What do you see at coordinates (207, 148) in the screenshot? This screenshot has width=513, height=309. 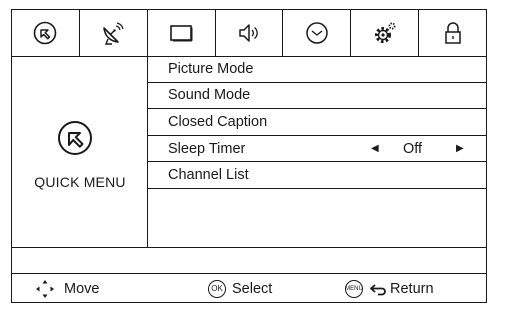 I see `menu-item-label: Sleep Timer` at bounding box center [207, 148].